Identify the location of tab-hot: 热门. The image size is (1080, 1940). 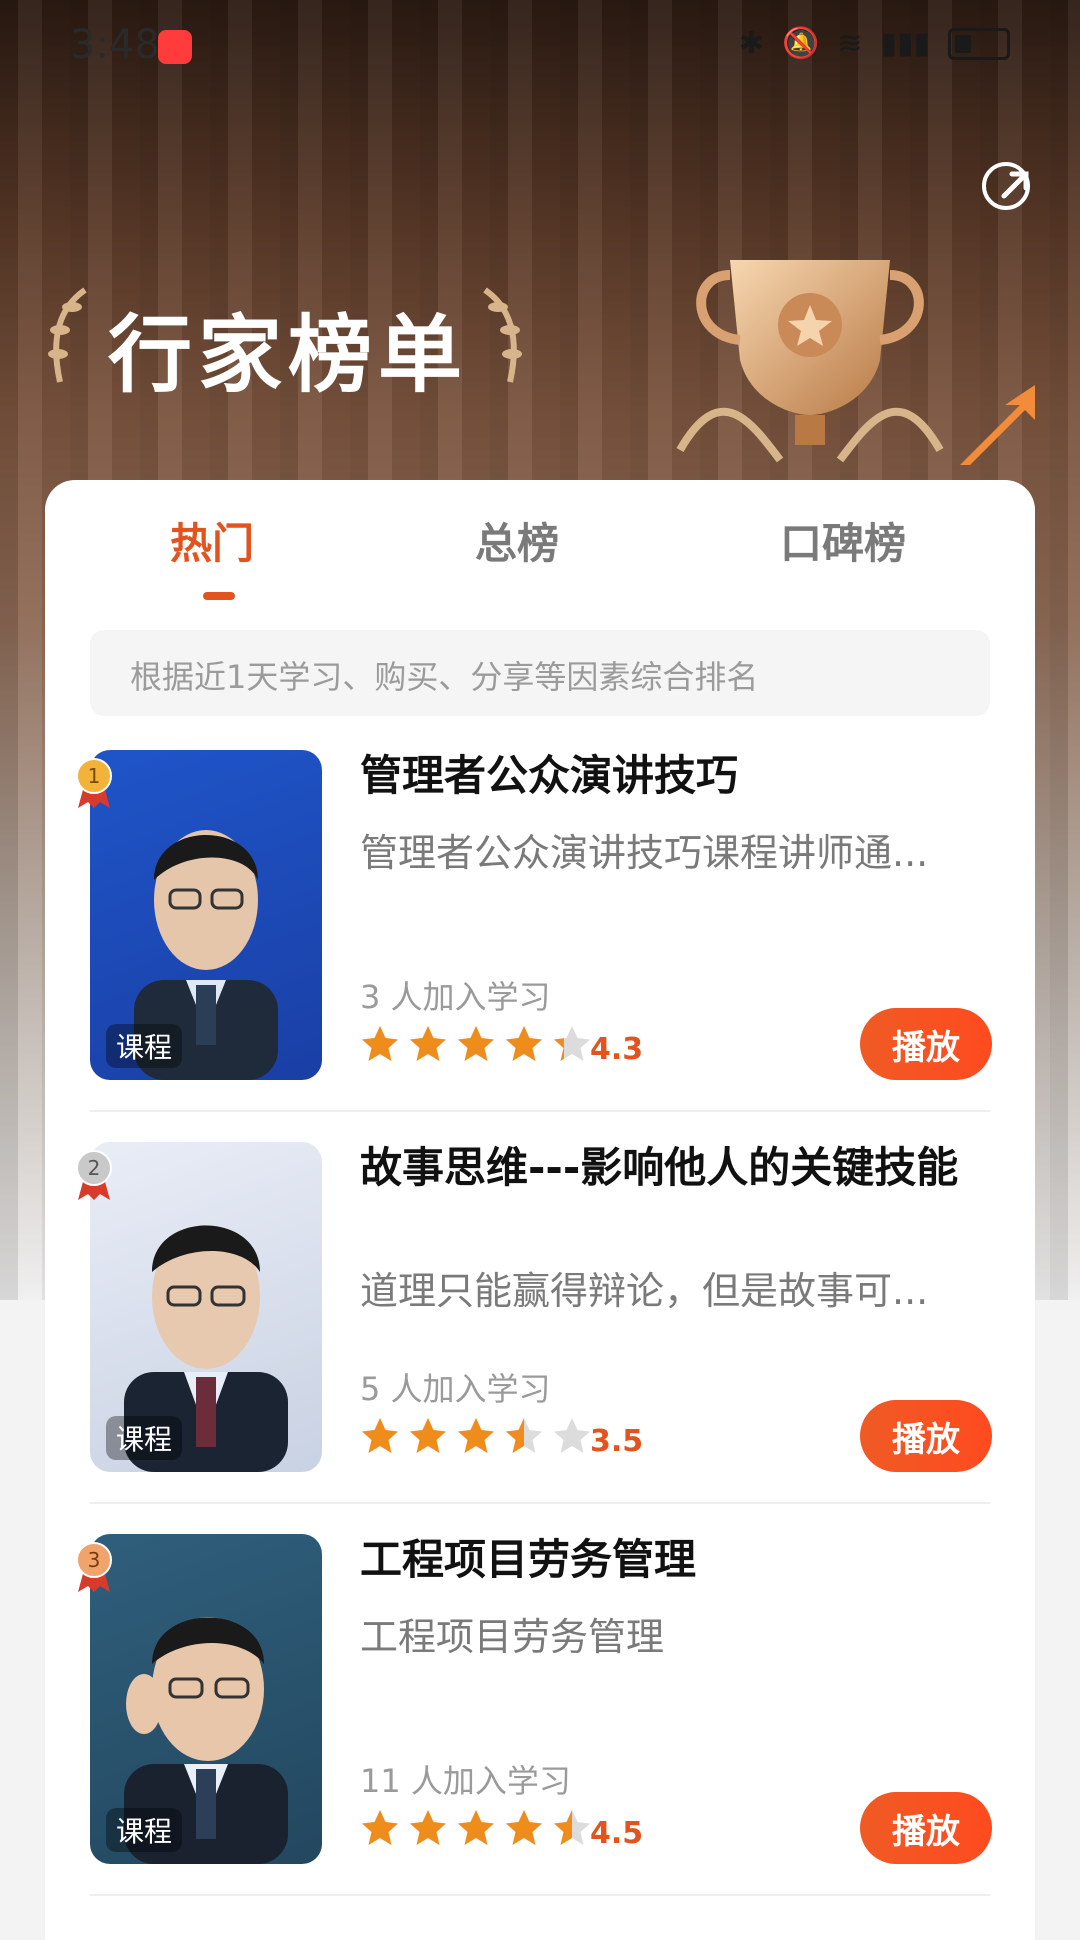
(212, 540).